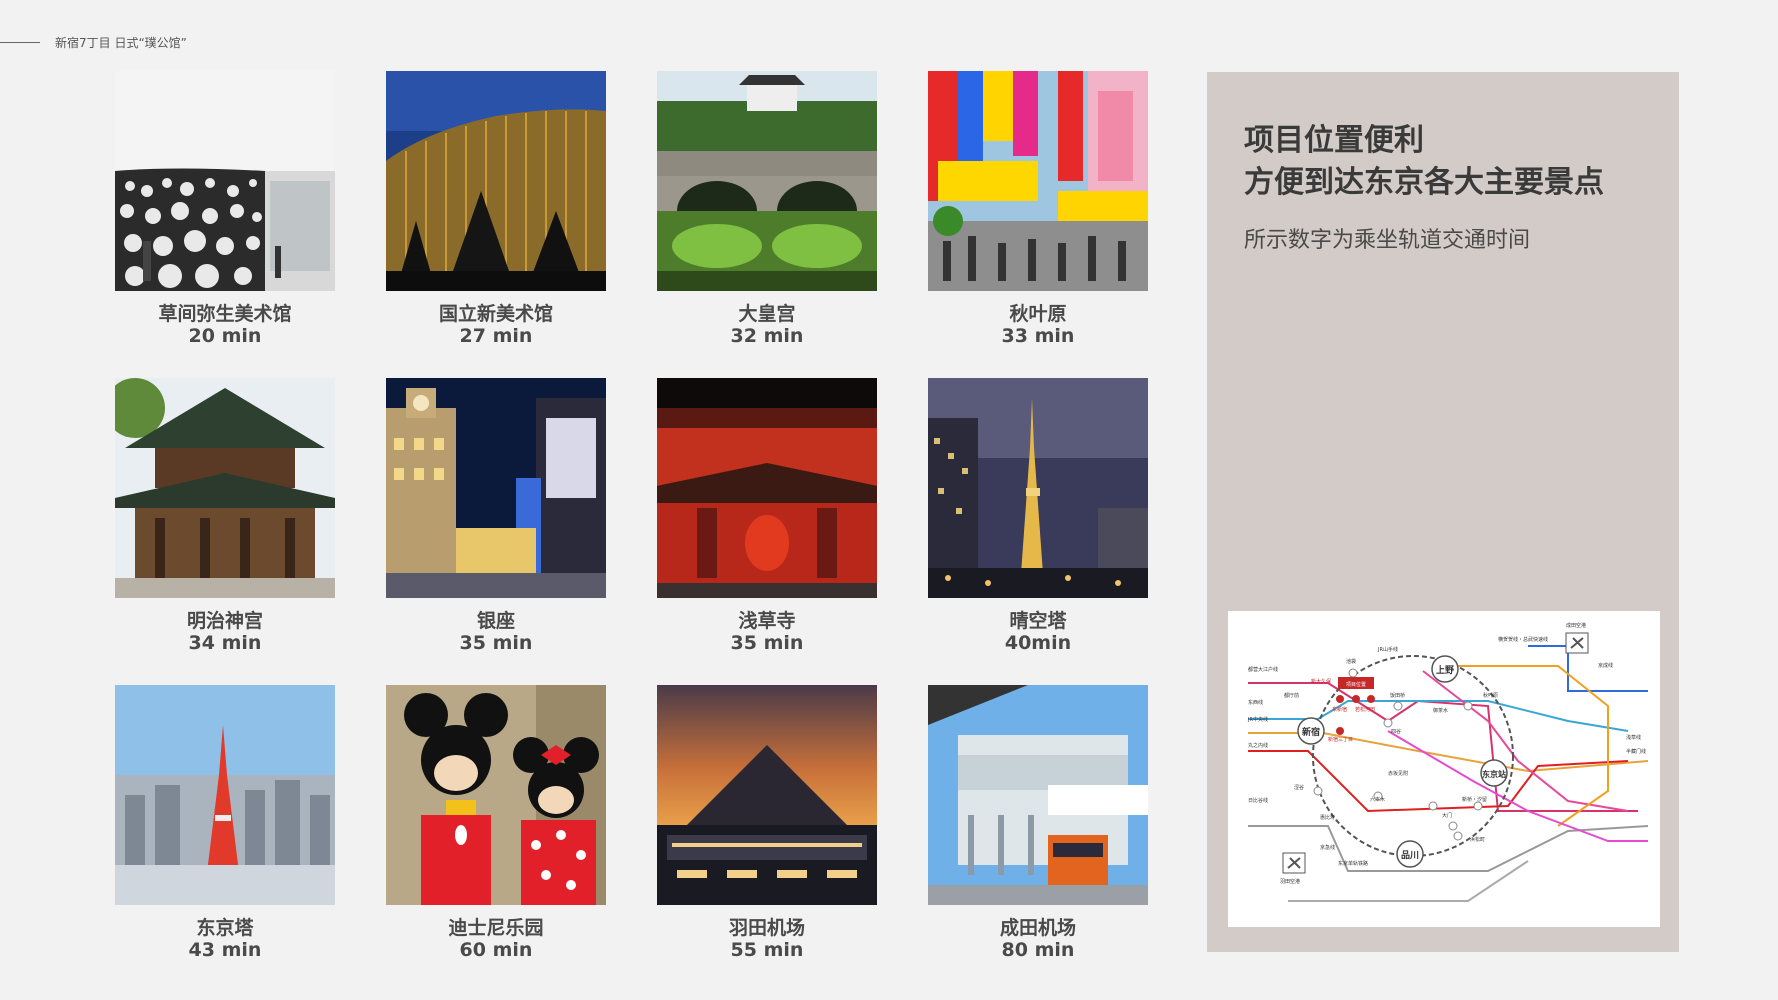 The height and width of the screenshot is (1000, 1778). What do you see at coordinates (1490, 695) in the screenshot?
I see `label-akihabara: 秋叶原` at bounding box center [1490, 695].